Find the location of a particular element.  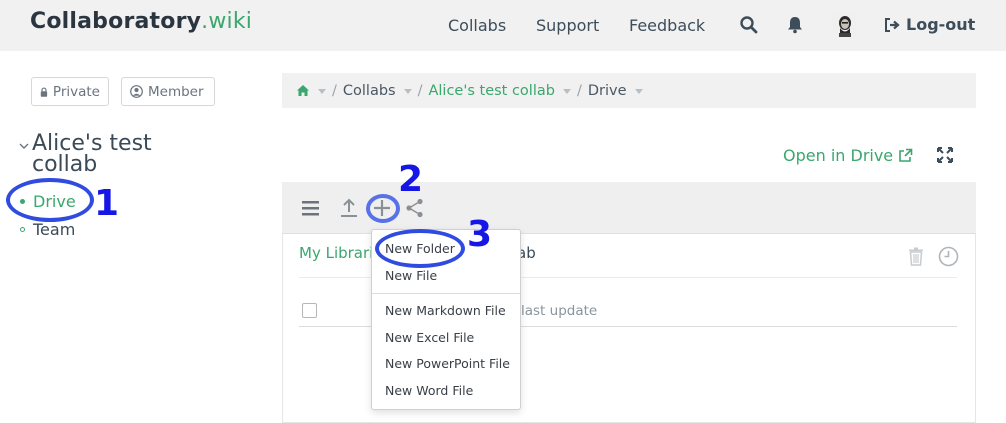

upload-icon is located at coordinates (349, 208).